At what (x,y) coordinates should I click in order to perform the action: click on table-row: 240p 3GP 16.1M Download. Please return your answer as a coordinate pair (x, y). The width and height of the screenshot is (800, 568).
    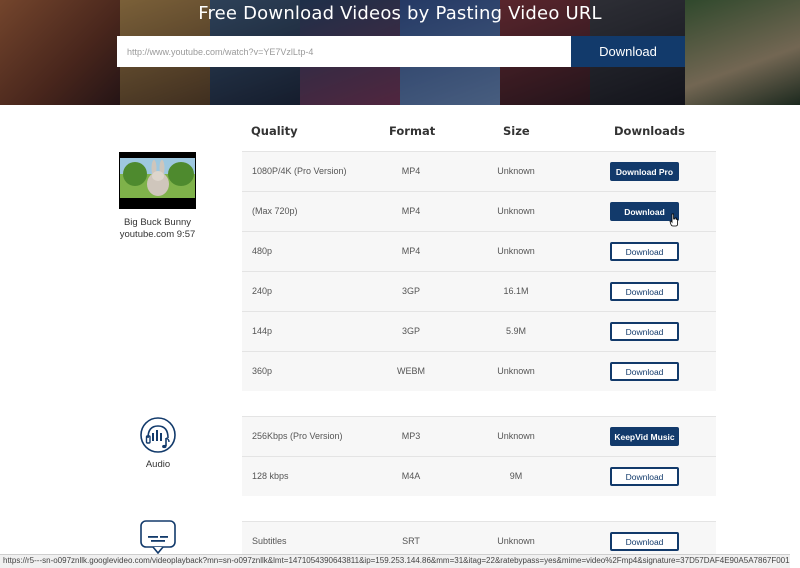
    Looking at the image, I should click on (479, 291).